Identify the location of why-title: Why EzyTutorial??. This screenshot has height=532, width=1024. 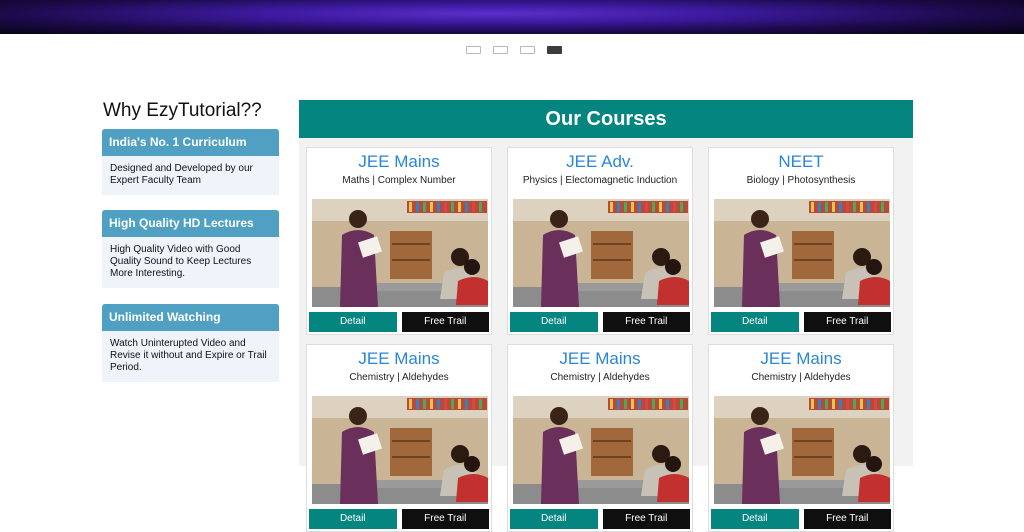
(182, 110).